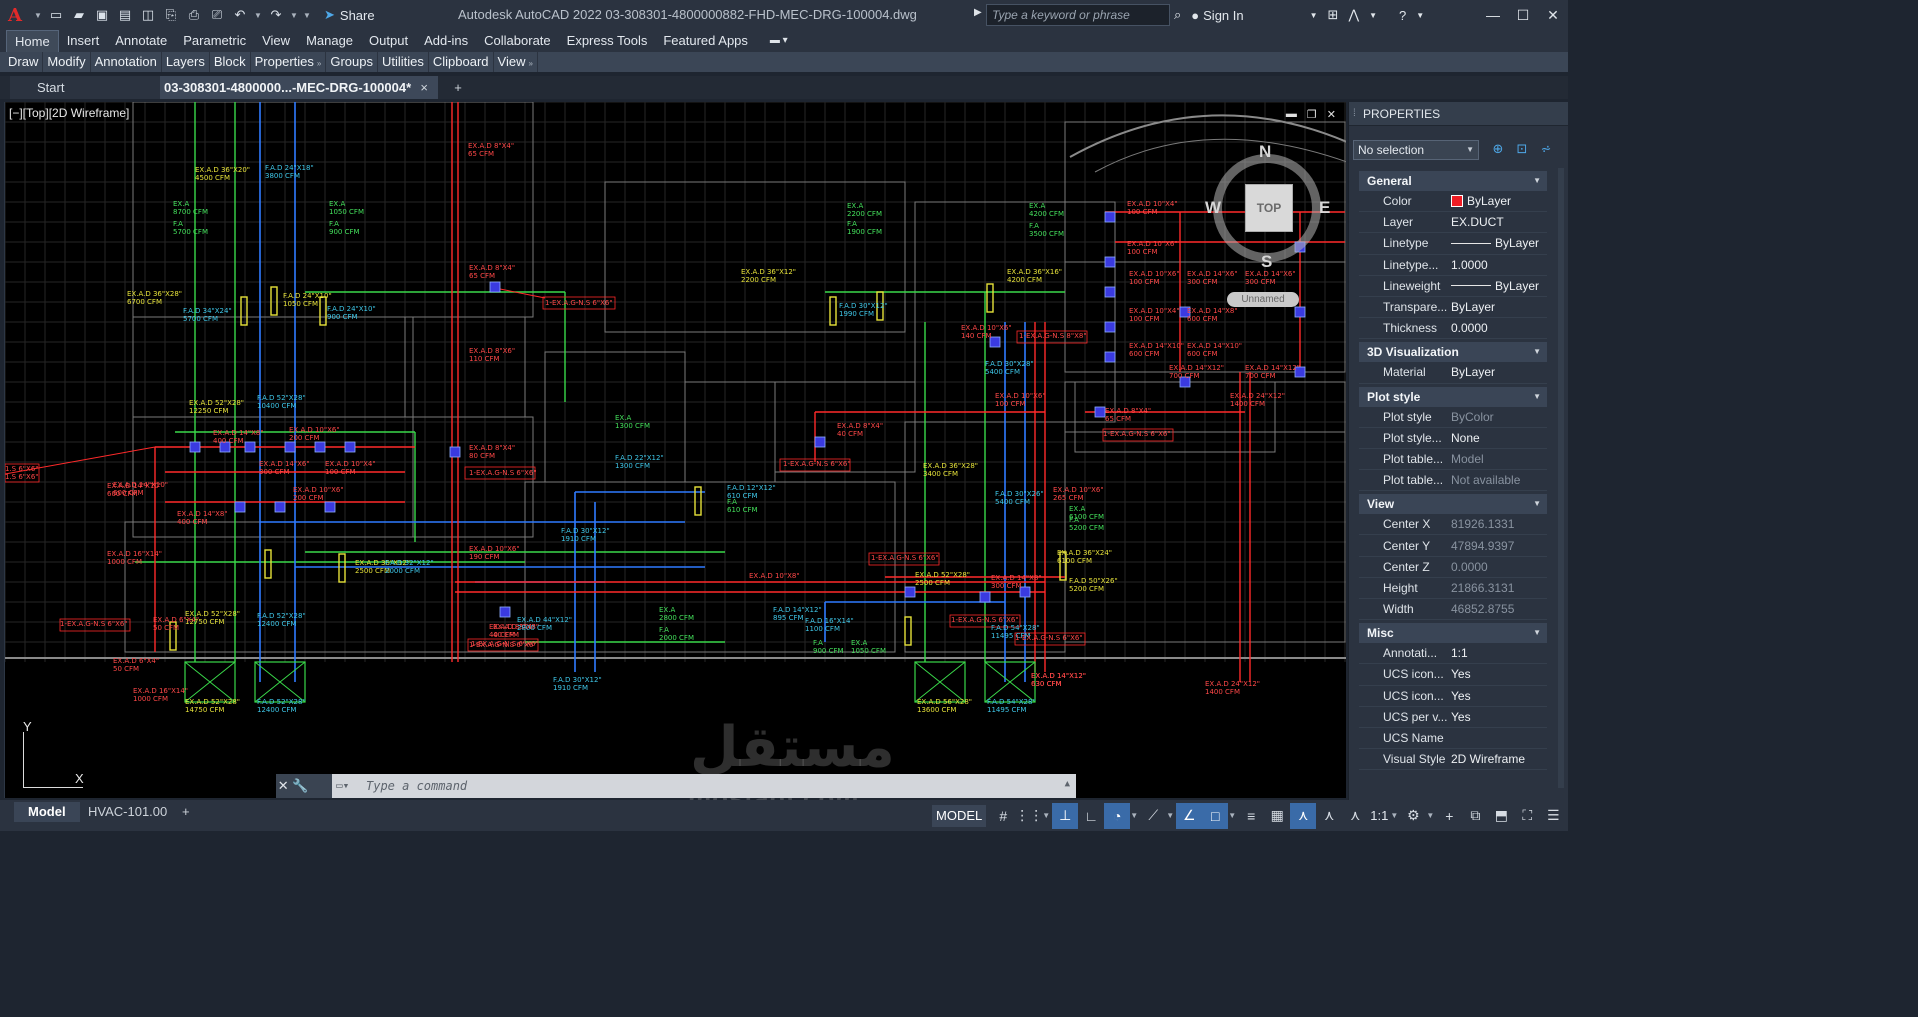  Describe the element at coordinates (24, 62) in the screenshot. I see `panel-draw: Draw` at that location.